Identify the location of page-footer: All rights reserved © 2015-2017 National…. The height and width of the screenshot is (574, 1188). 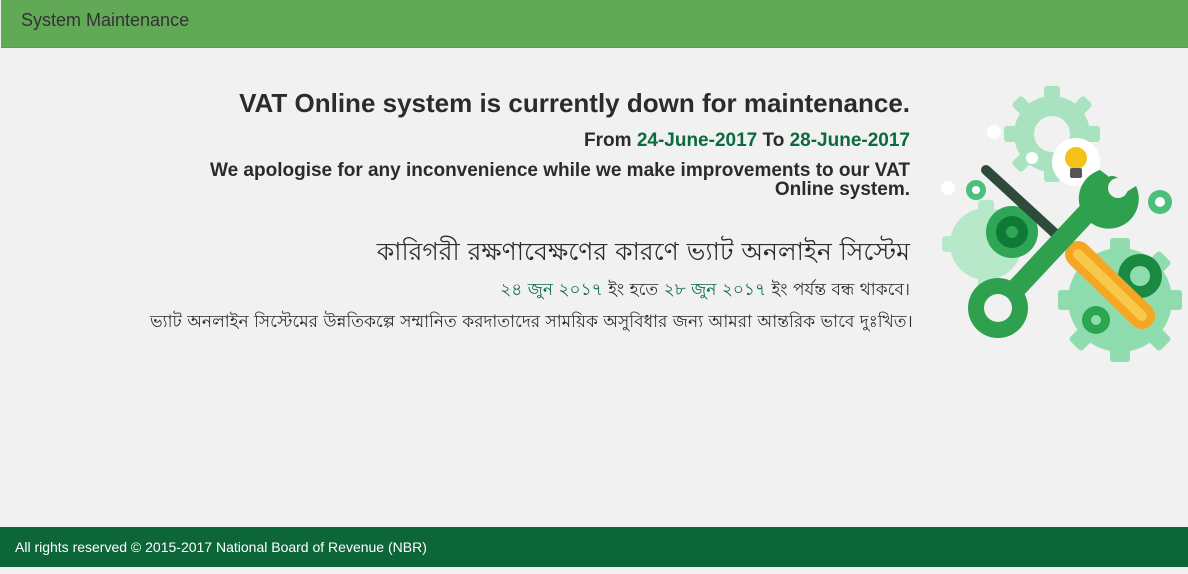
(594, 547).